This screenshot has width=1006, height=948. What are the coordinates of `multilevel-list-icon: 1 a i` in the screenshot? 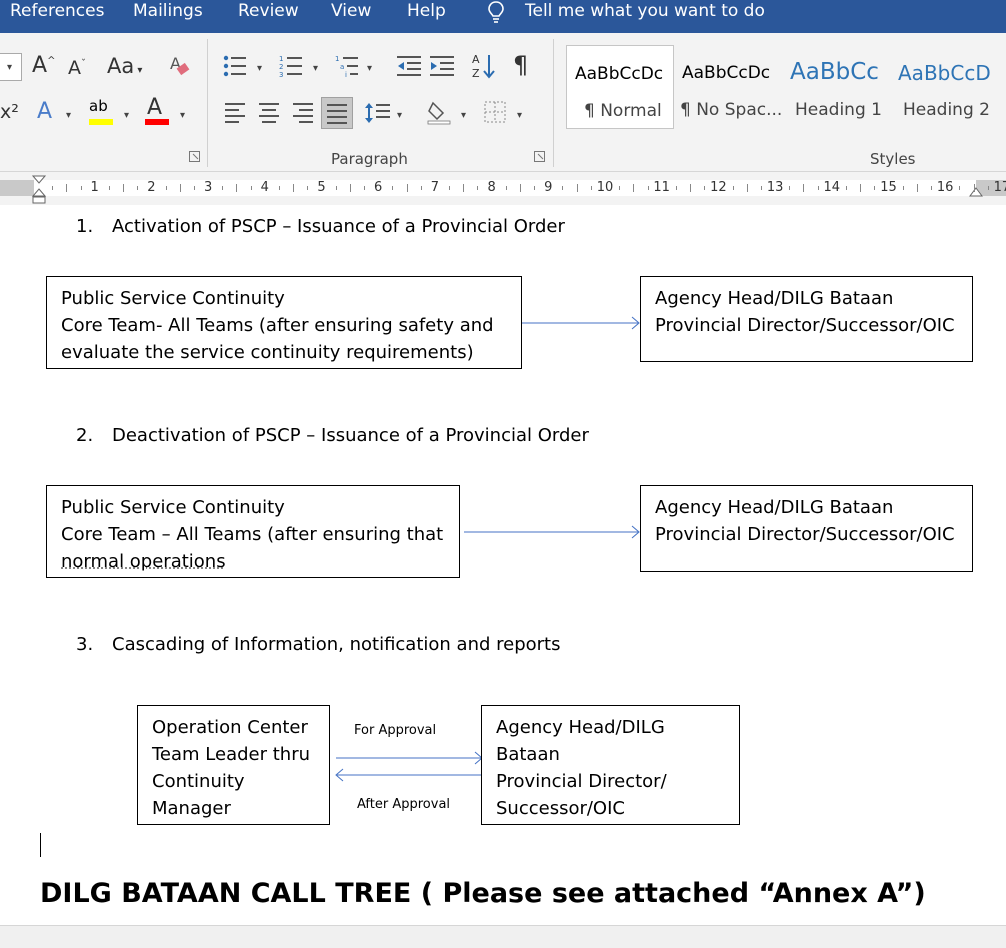 It's located at (347, 66).